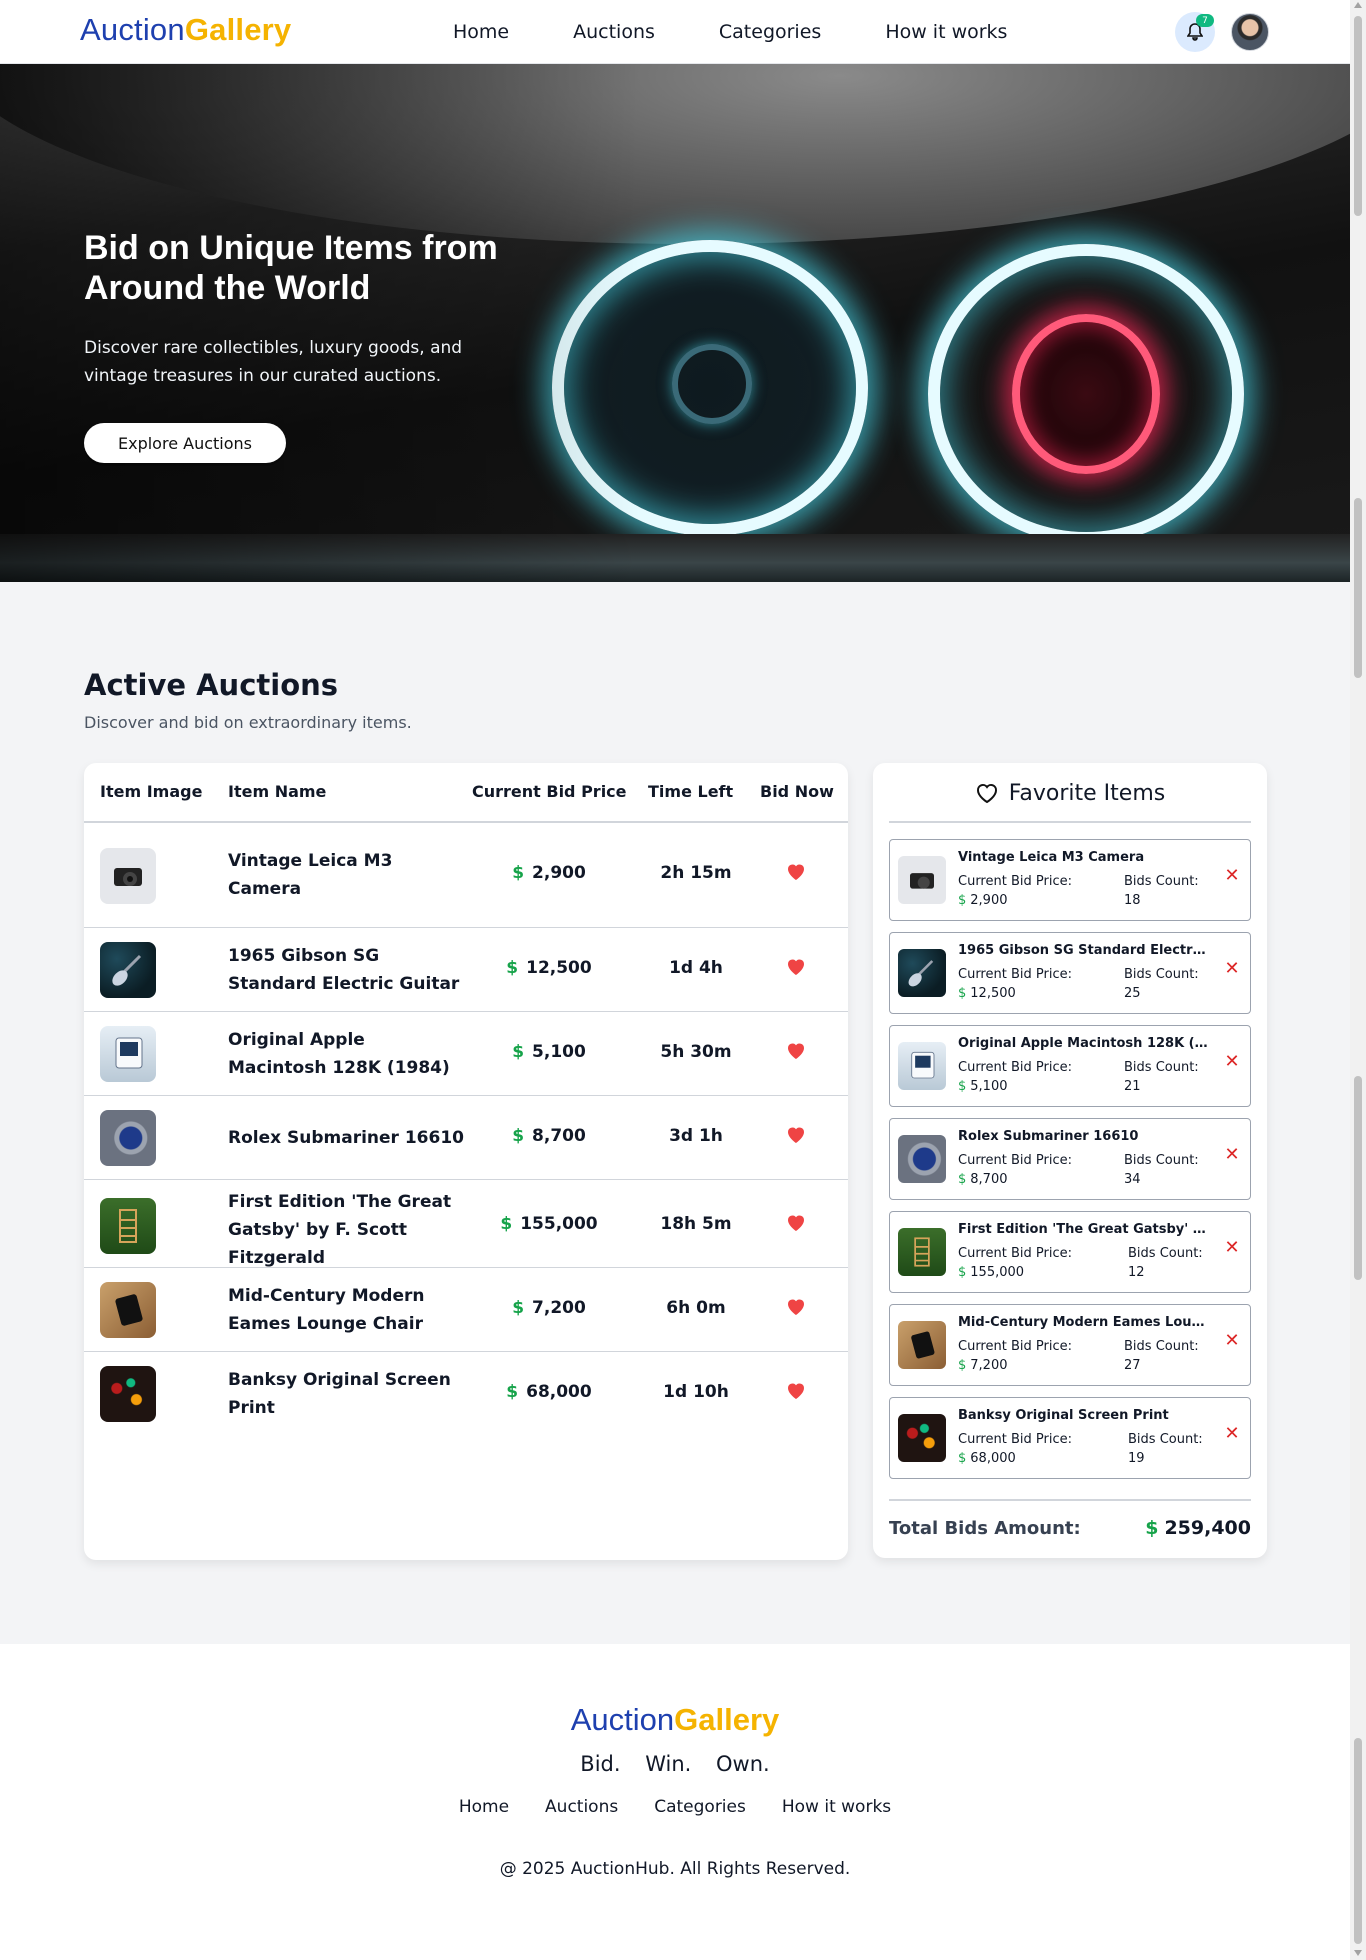  What do you see at coordinates (675, 1764) in the screenshot?
I see `footer-tagline: Bid. Win. Own.` at bounding box center [675, 1764].